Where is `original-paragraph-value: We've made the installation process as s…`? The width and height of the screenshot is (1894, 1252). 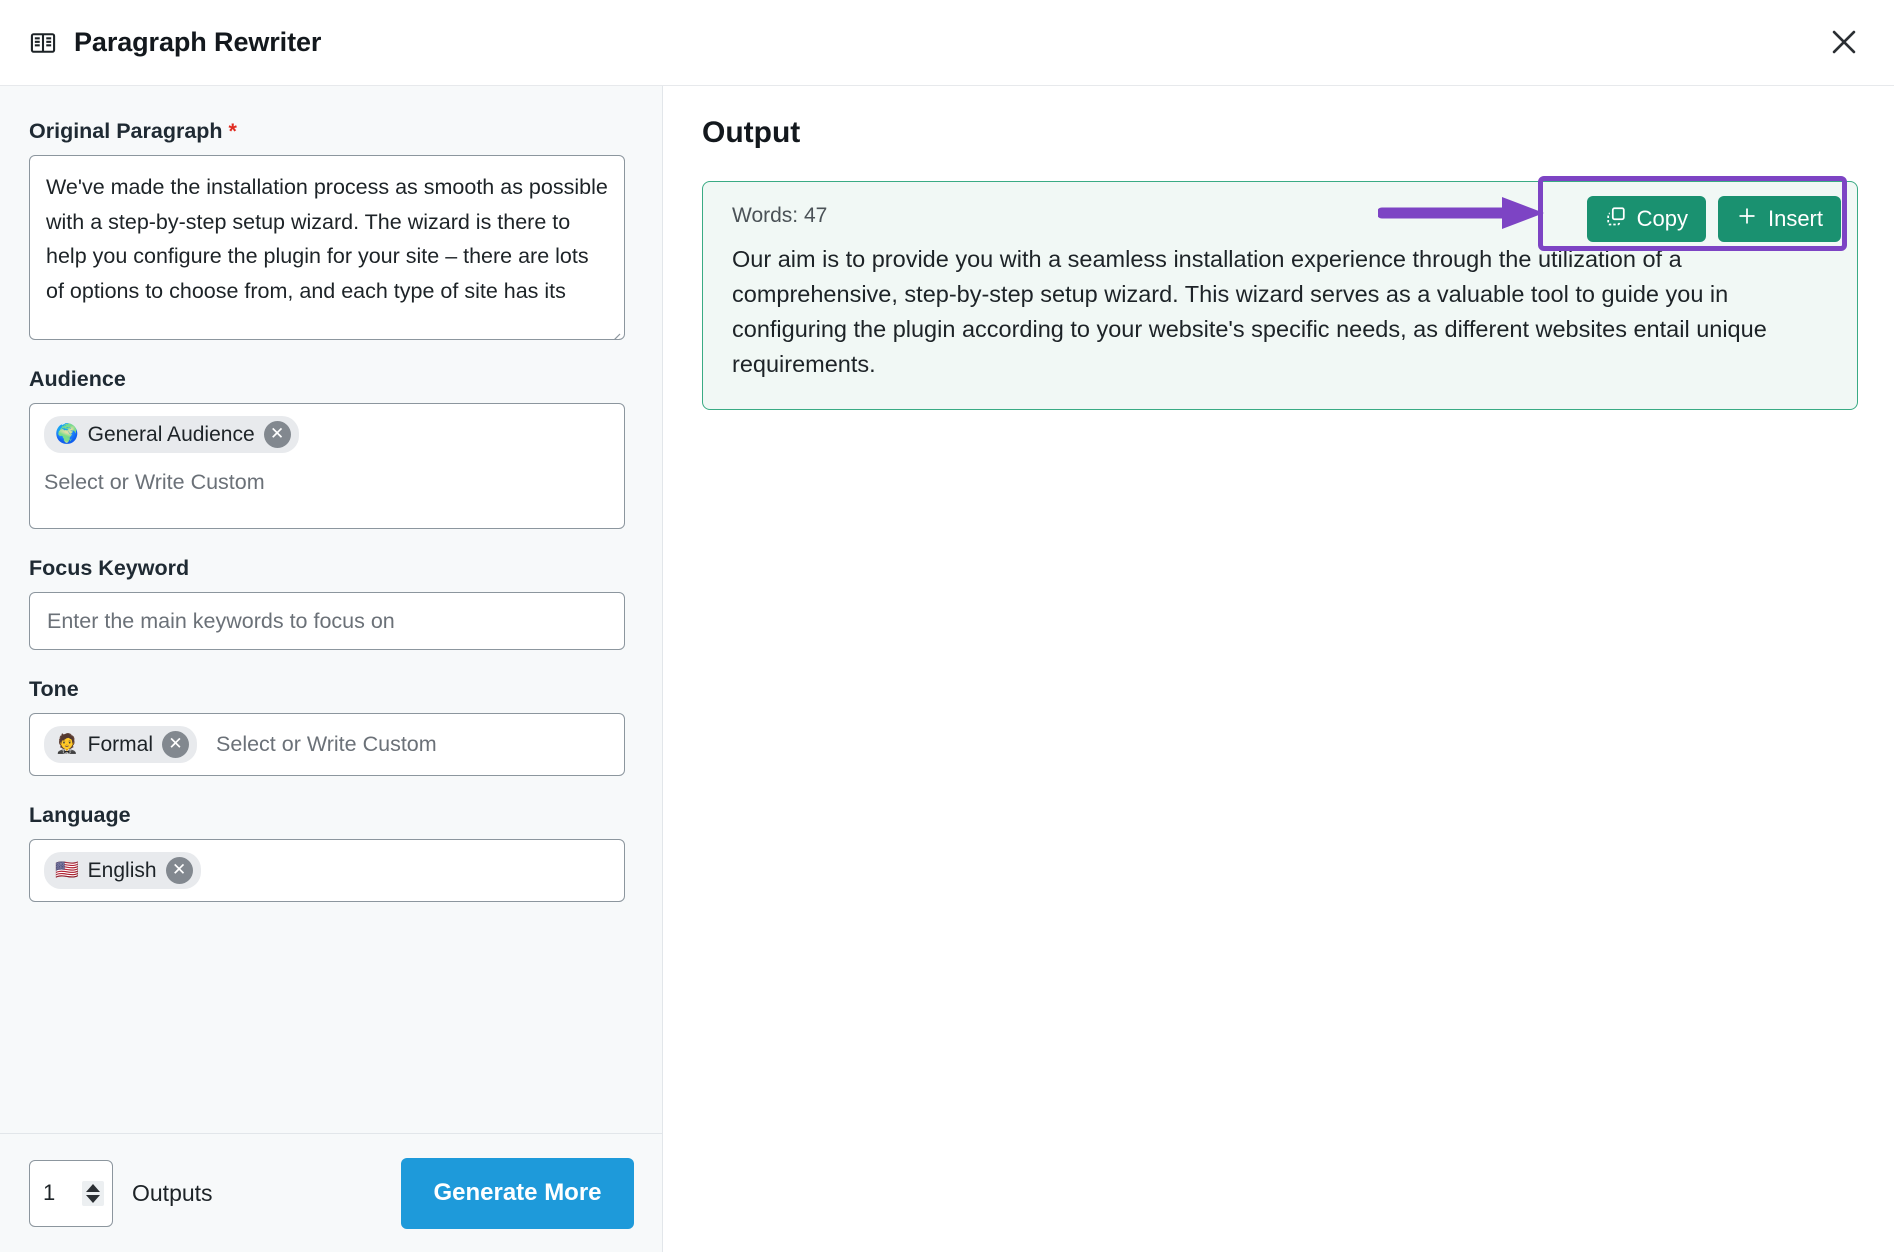
original-paragraph-value: We've made the installation process as s… is located at coordinates (327, 239).